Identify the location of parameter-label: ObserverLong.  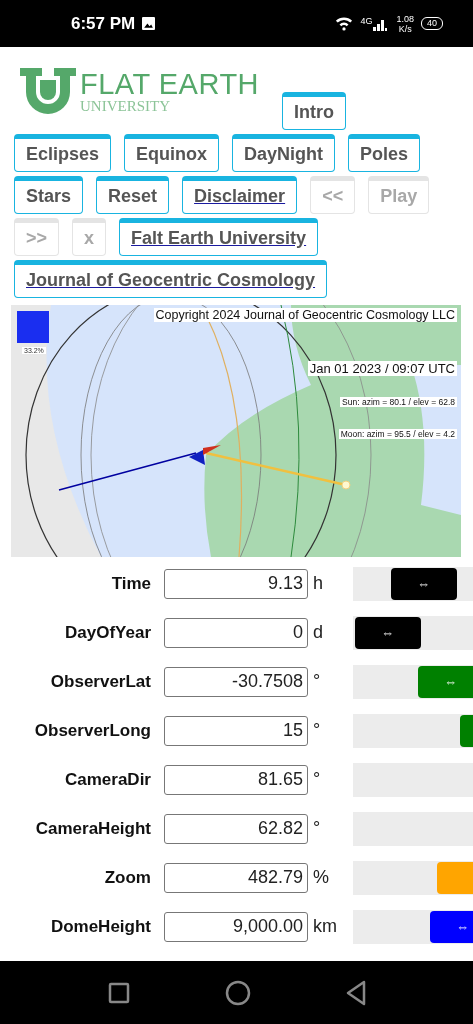
(92, 730).